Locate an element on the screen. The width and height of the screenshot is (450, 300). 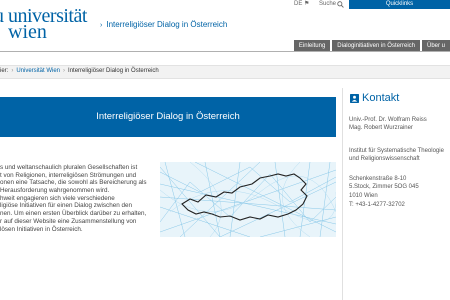
site-title-text: Interreligiöser Dialog in Österreich is located at coordinates (167, 24).